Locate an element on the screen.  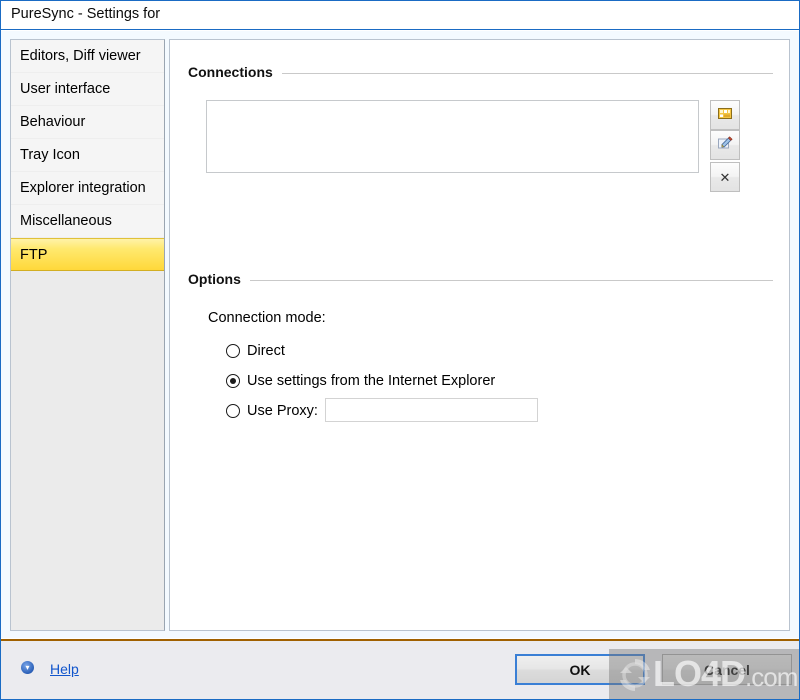
ok-button-label: OK is located at coordinates (580, 669).